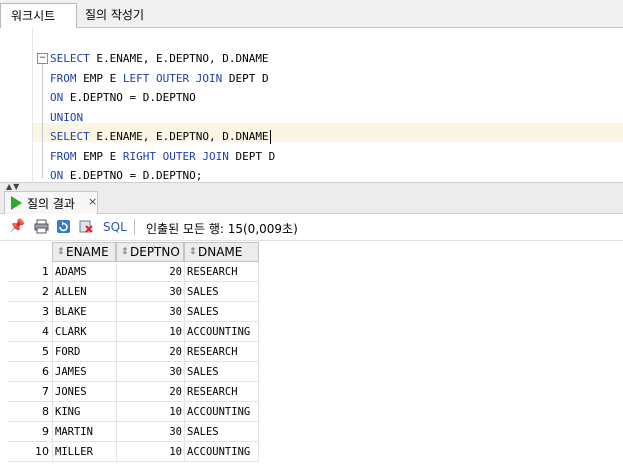 This screenshot has height=465, width=623. Describe the element at coordinates (13, 186) in the screenshot. I see `splitter-arrows-icon: ▲▼` at that location.